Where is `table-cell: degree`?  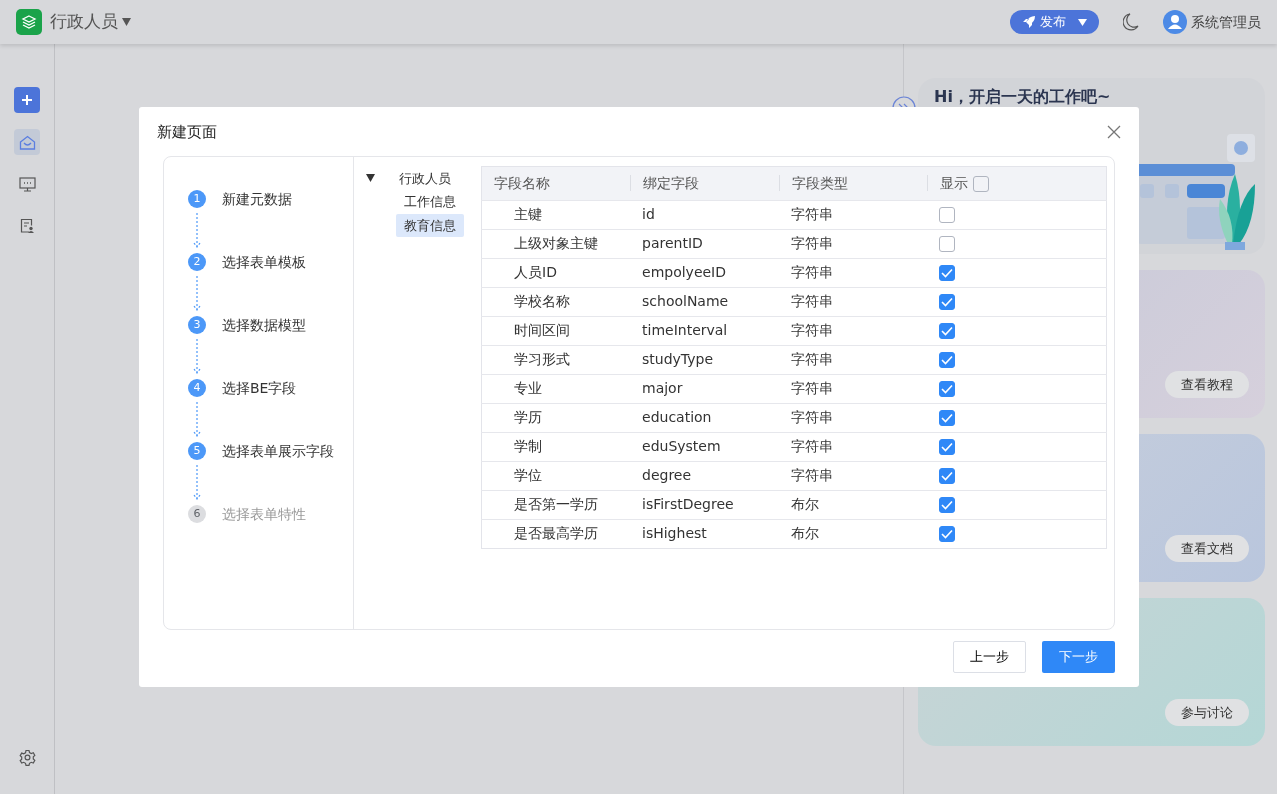 table-cell: degree is located at coordinates (667, 475).